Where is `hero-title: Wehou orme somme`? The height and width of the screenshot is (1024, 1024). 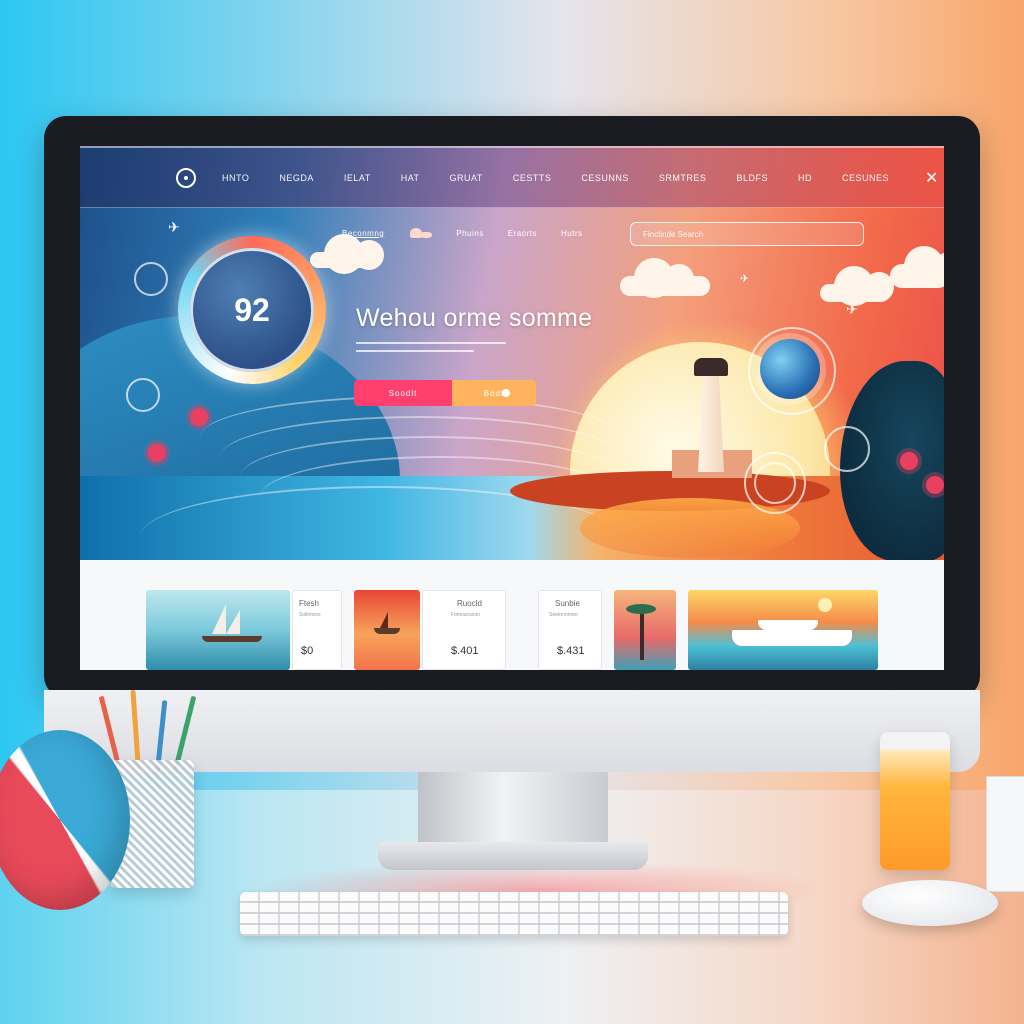
hero-title: Wehou orme somme is located at coordinates (474, 318).